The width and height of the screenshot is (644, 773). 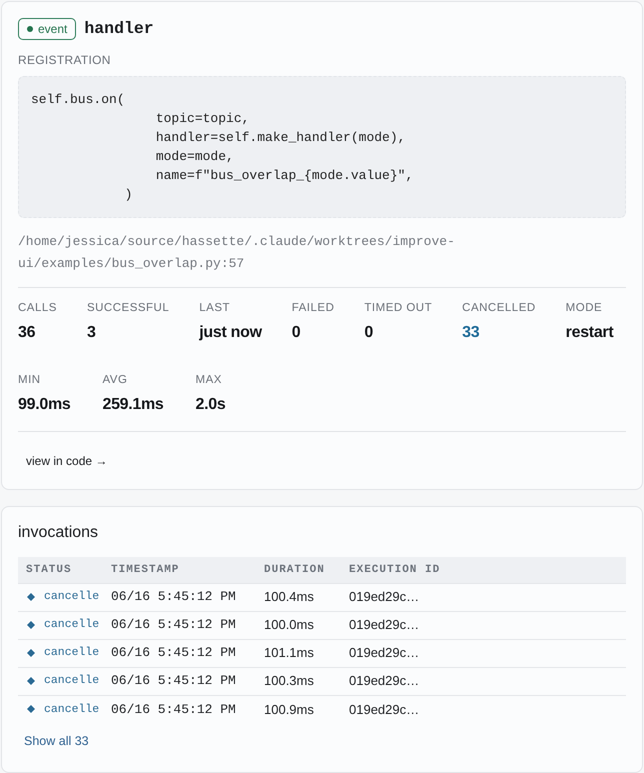 What do you see at coordinates (59, 533) in the screenshot?
I see `section-title: invocations` at bounding box center [59, 533].